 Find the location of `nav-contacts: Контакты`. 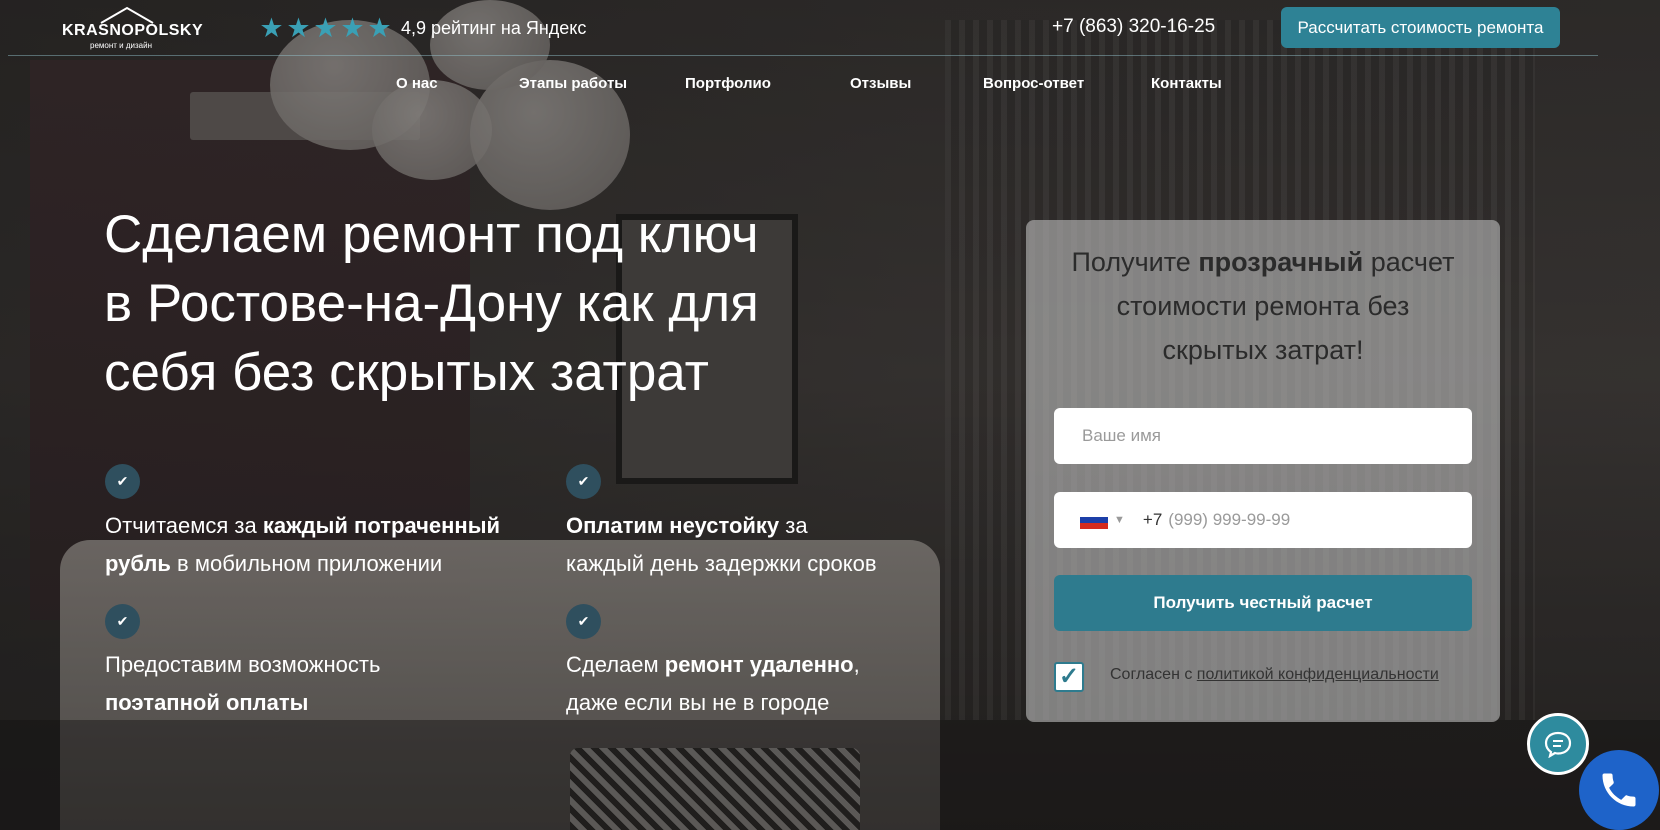

nav-contacts: Контакты is located at coordinates (1186, 83).